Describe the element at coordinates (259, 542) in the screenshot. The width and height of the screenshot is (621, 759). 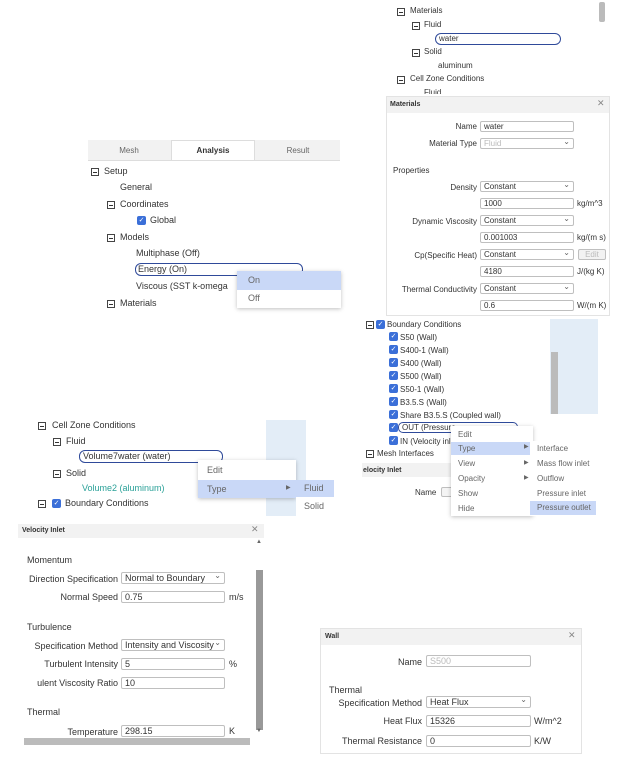
I see `scroll-up-icon: ▲` at that location.